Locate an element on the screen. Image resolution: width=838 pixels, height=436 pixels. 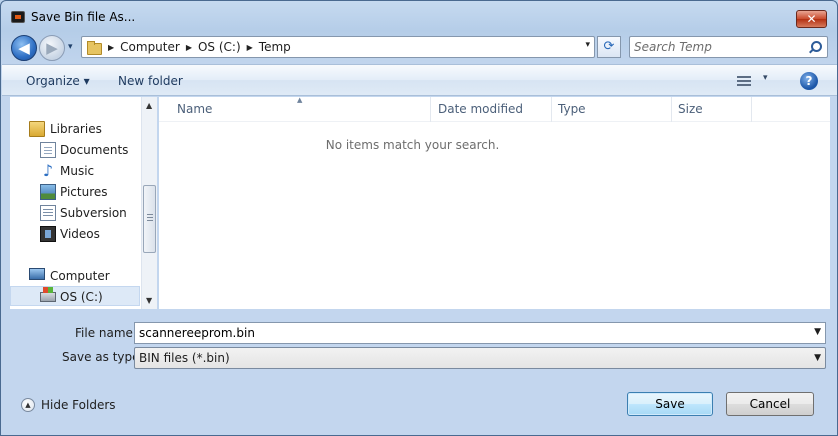
empty-message: No items match your search. is located at coordinates (412, 145).